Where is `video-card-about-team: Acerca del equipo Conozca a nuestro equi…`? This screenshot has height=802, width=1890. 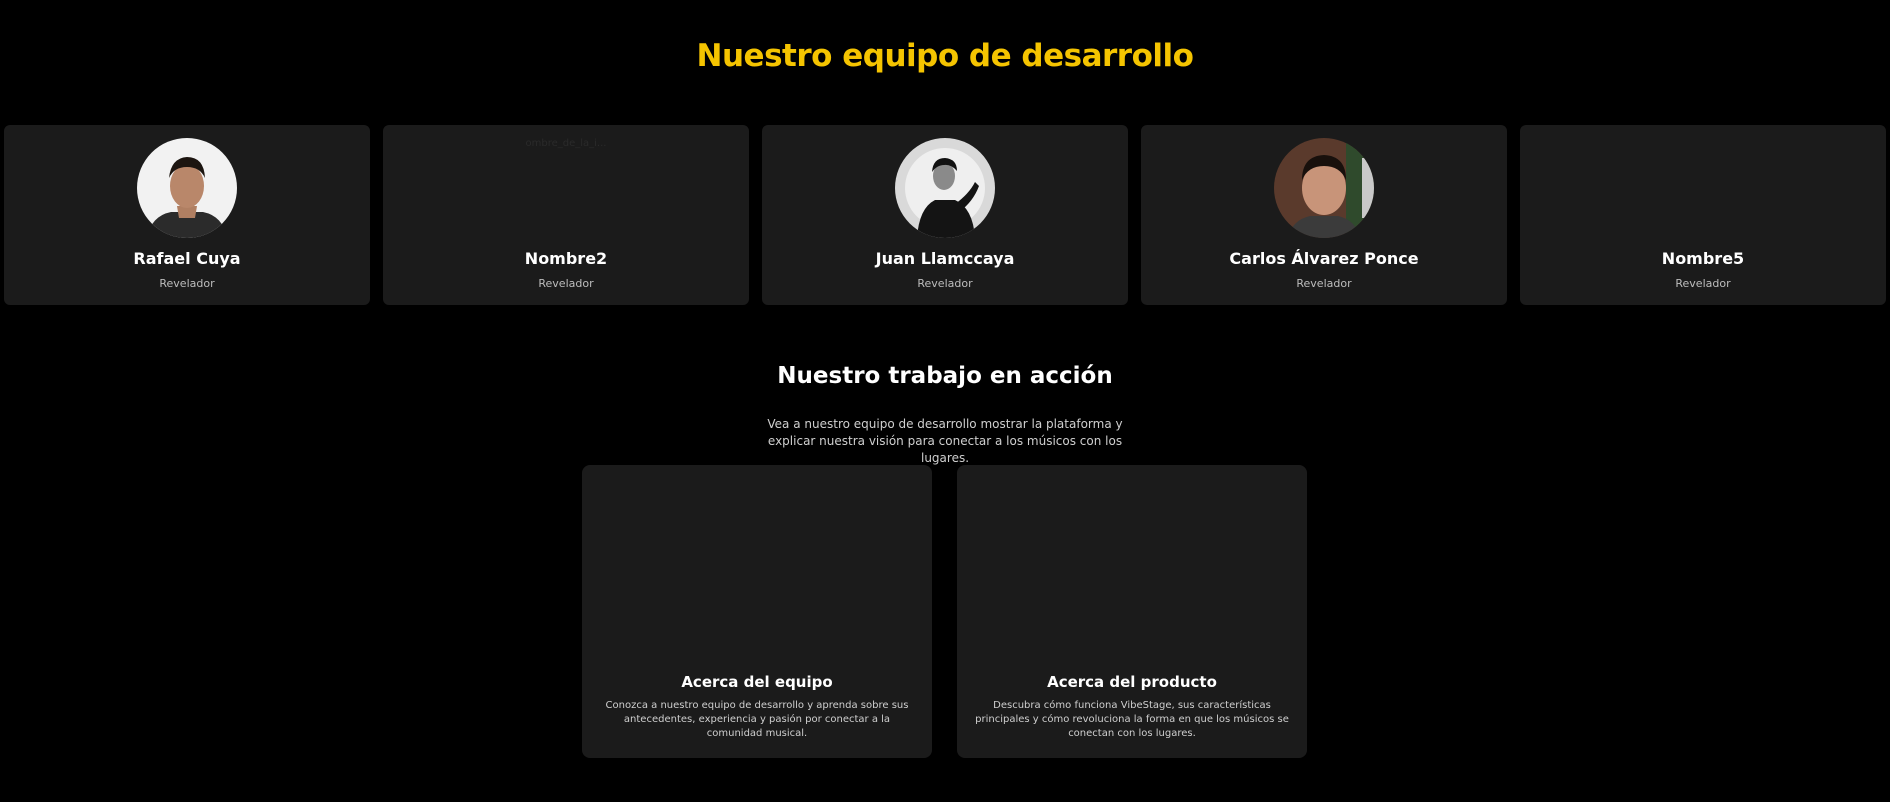 video-card-about-team: Acerca del equipo Conozca a nuestro equi… is located at coordinates (757, 611).